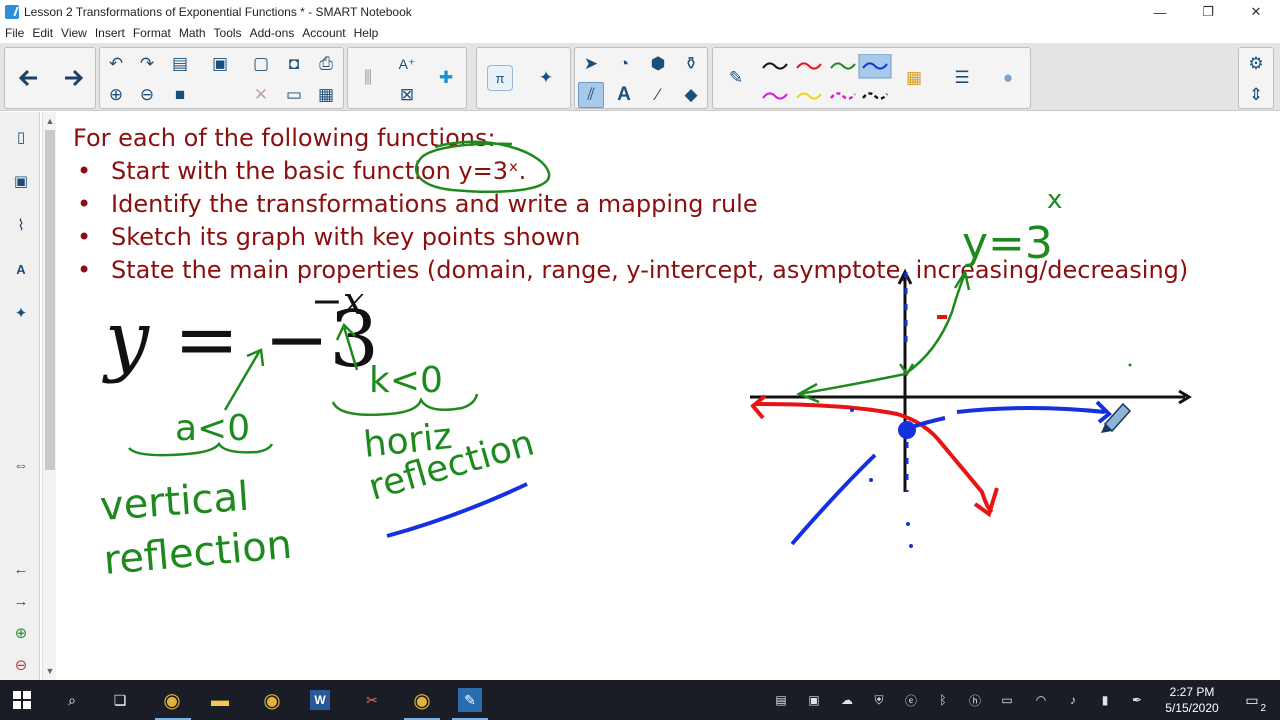 The height and width of the screenshot is (720, 1280). I want to click on page-sorter-tab: ▯, so click(21, 137).